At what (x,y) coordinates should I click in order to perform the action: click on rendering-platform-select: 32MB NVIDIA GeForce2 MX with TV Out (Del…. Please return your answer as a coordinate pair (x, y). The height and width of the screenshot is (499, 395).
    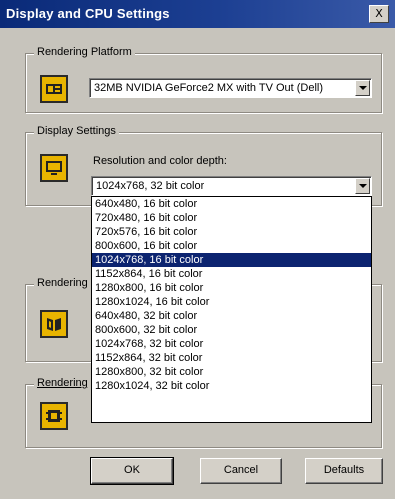
    Looking at the image, I should click on (230, 88).